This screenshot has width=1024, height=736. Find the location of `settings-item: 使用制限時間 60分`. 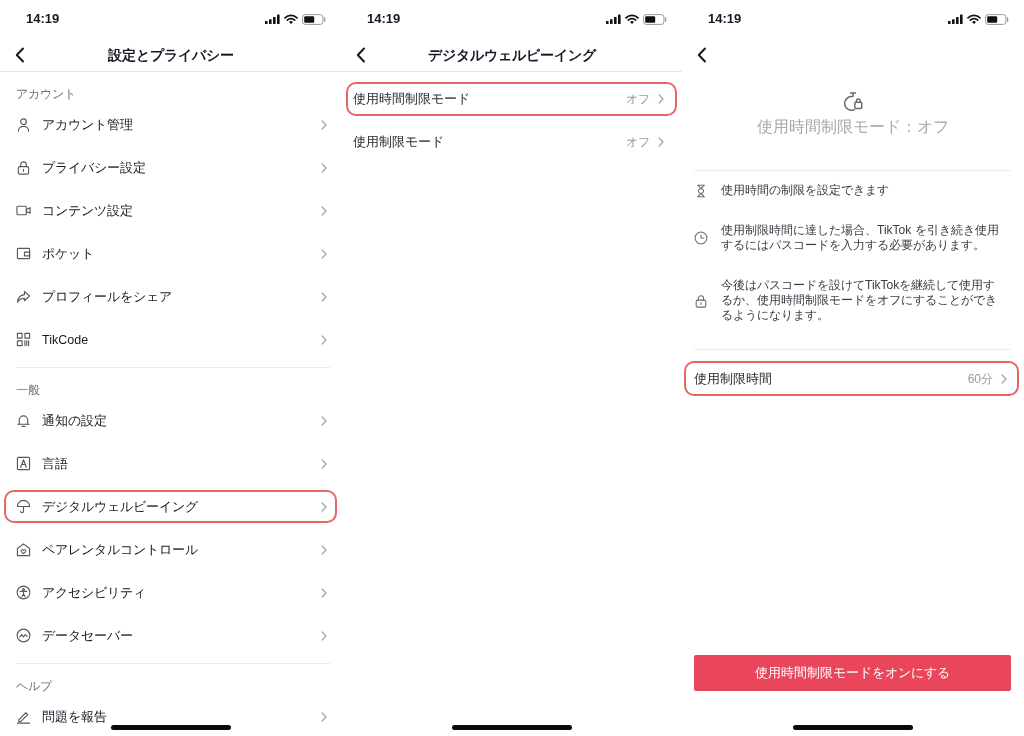

settings-item: 使用制限時間 60分 is located at coordinates (851, 378).